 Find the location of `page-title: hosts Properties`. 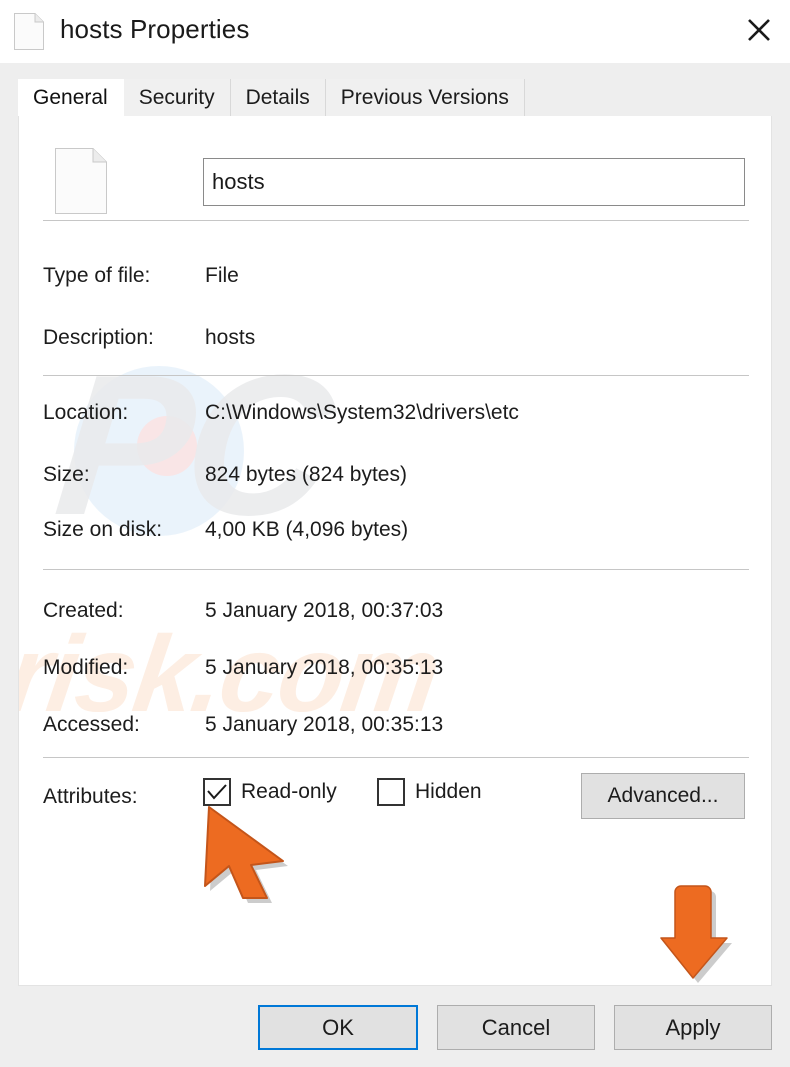

page-title: hosts Properties is located at coordinates (155, 29).